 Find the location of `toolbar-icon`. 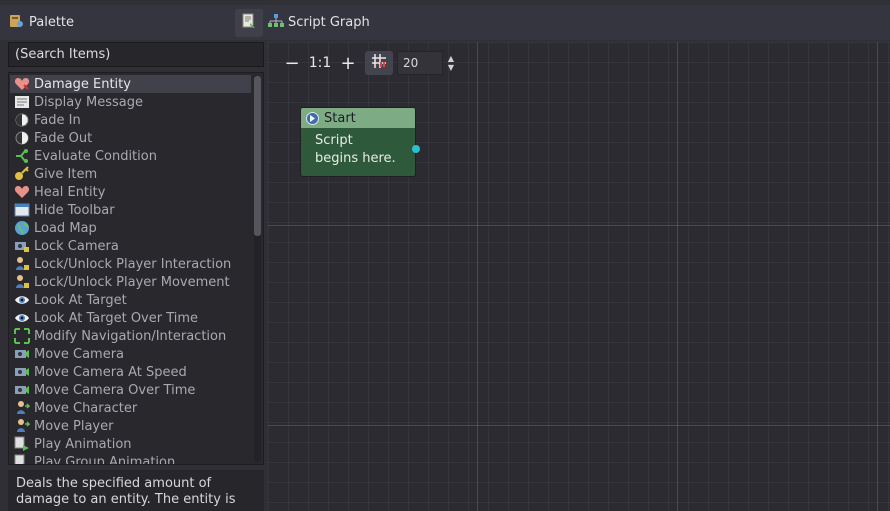

toolbar-icon is located at coordinates (22, 210).